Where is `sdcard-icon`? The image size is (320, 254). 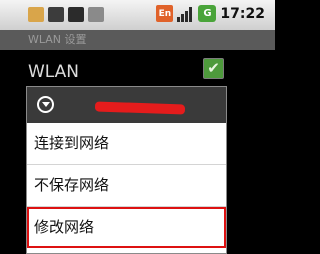
sdcard-icon is located at coordinates (76, 14).